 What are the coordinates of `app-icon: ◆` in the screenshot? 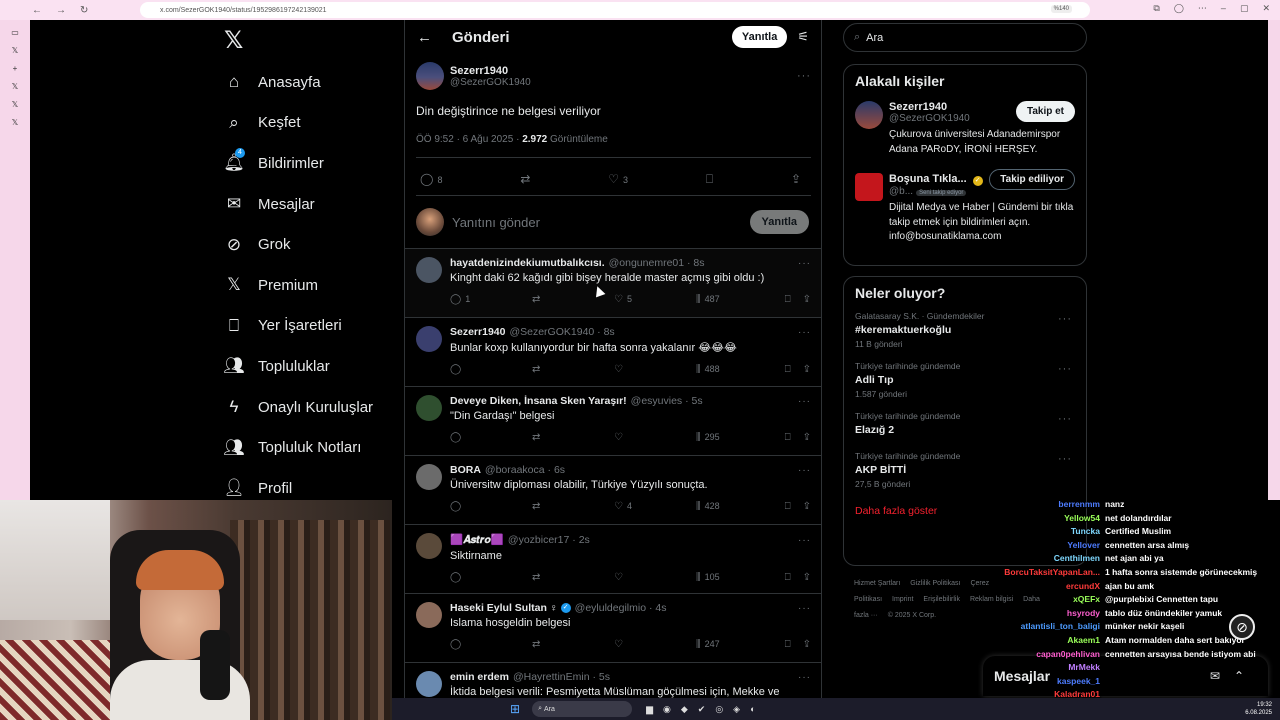 It's located at (684, 709).